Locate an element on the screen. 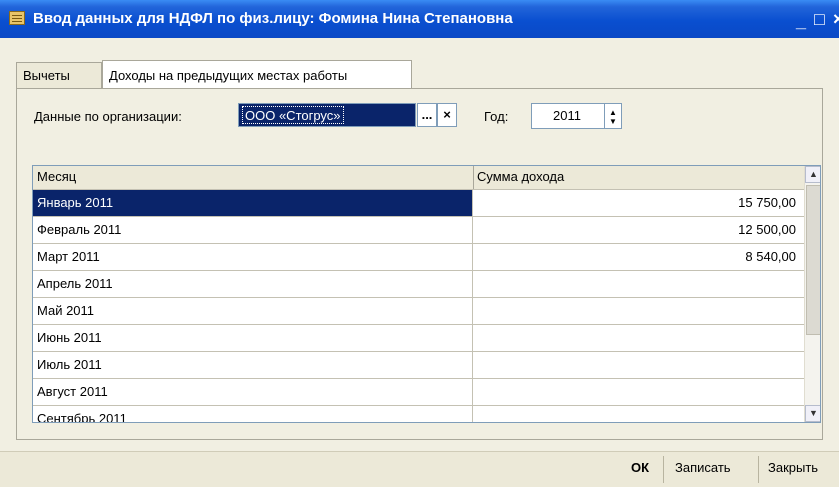  table-row: Март 2011 8 540,00 is located at coordinates (418, 257).